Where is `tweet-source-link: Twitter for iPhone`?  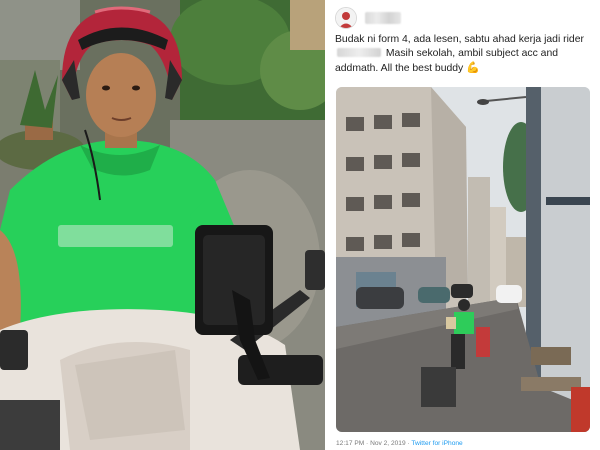
tweet-source-link: Twitter for iPhone is located at coordinates (436, 443).